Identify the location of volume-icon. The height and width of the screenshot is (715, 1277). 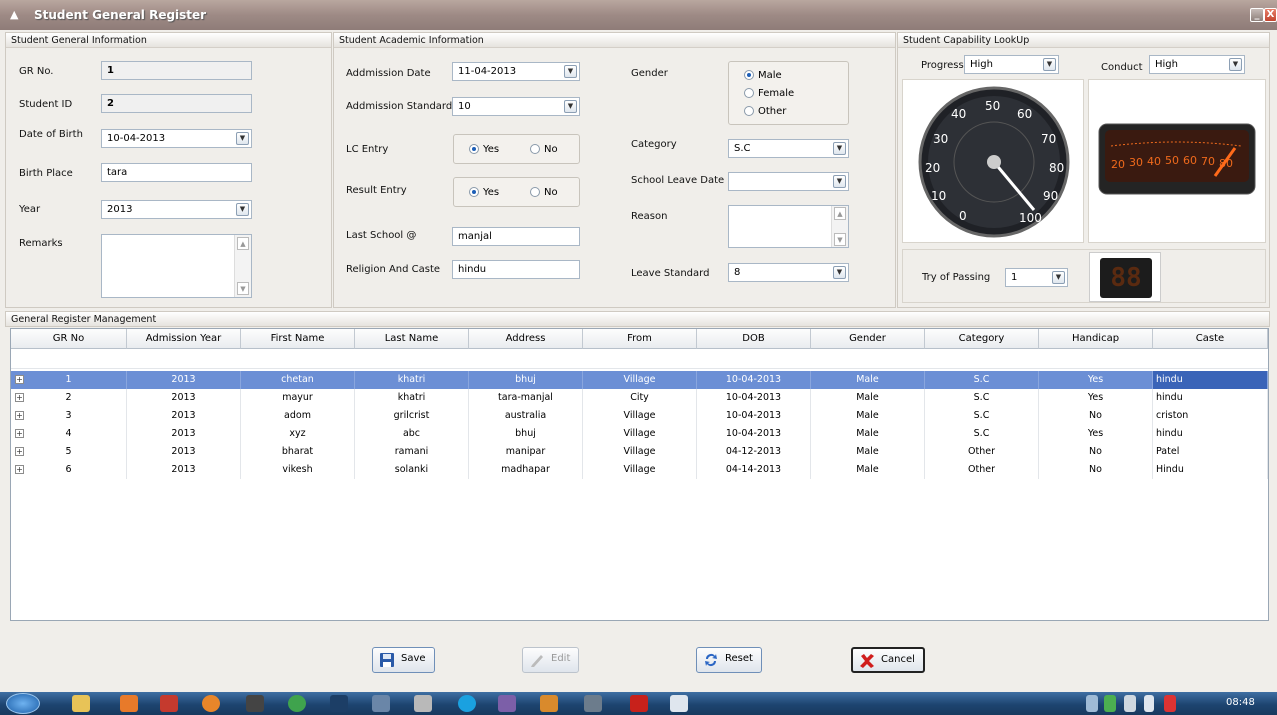
(1092, 703).